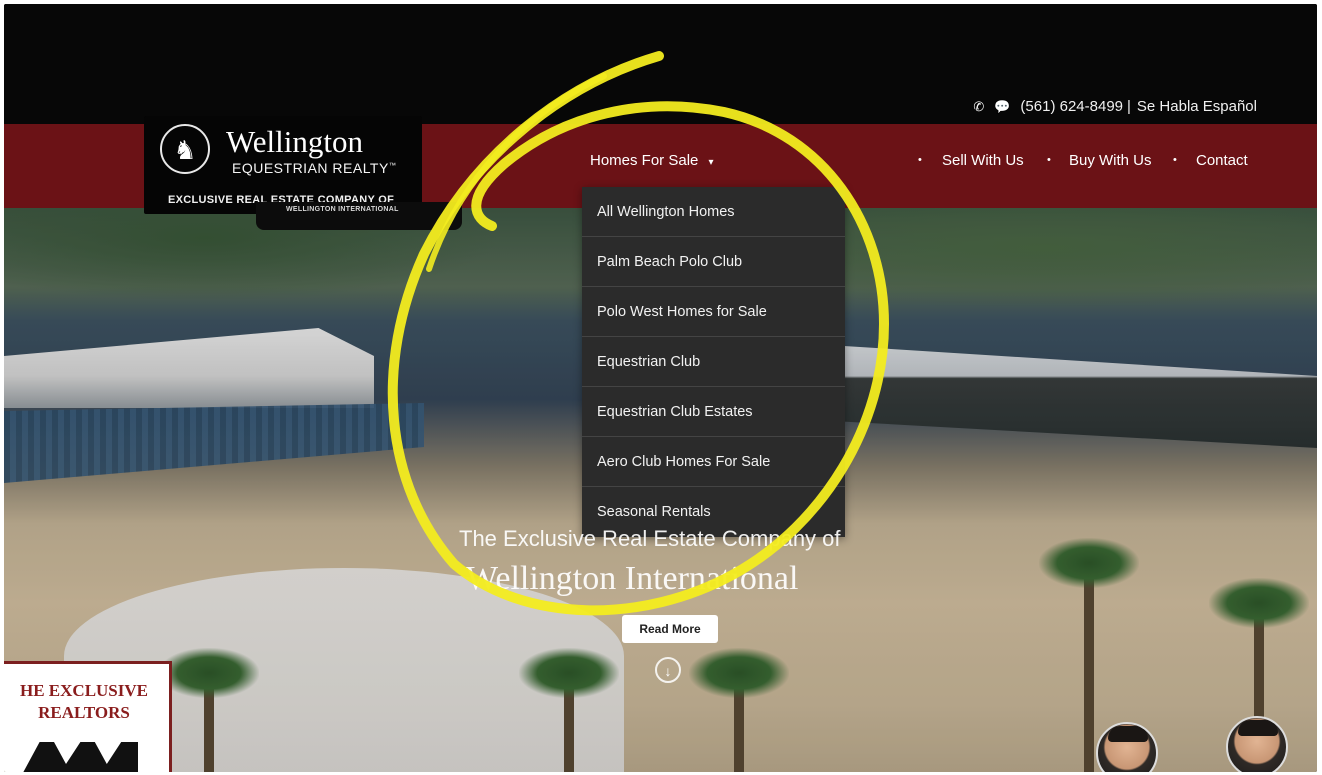 This screenshot has height=775, width=1322. I want to click on contact-line: ✆ 💬 (561) 624-8499 | Se Habla Español, so click(1115, 106).